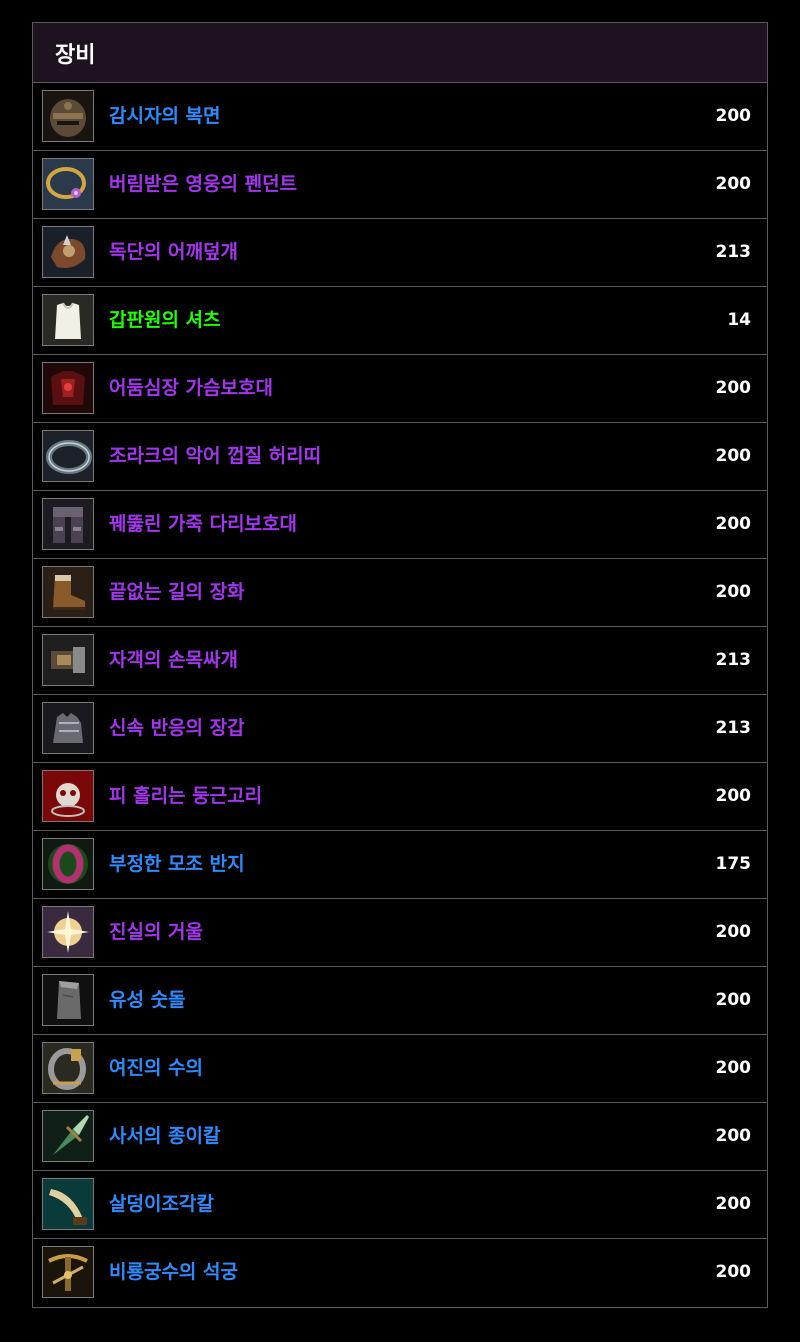  What do you see at coordinates (68, 1136) in the screenshot?
I see `paper-knife-icon` at bounding box center [68, 1136].